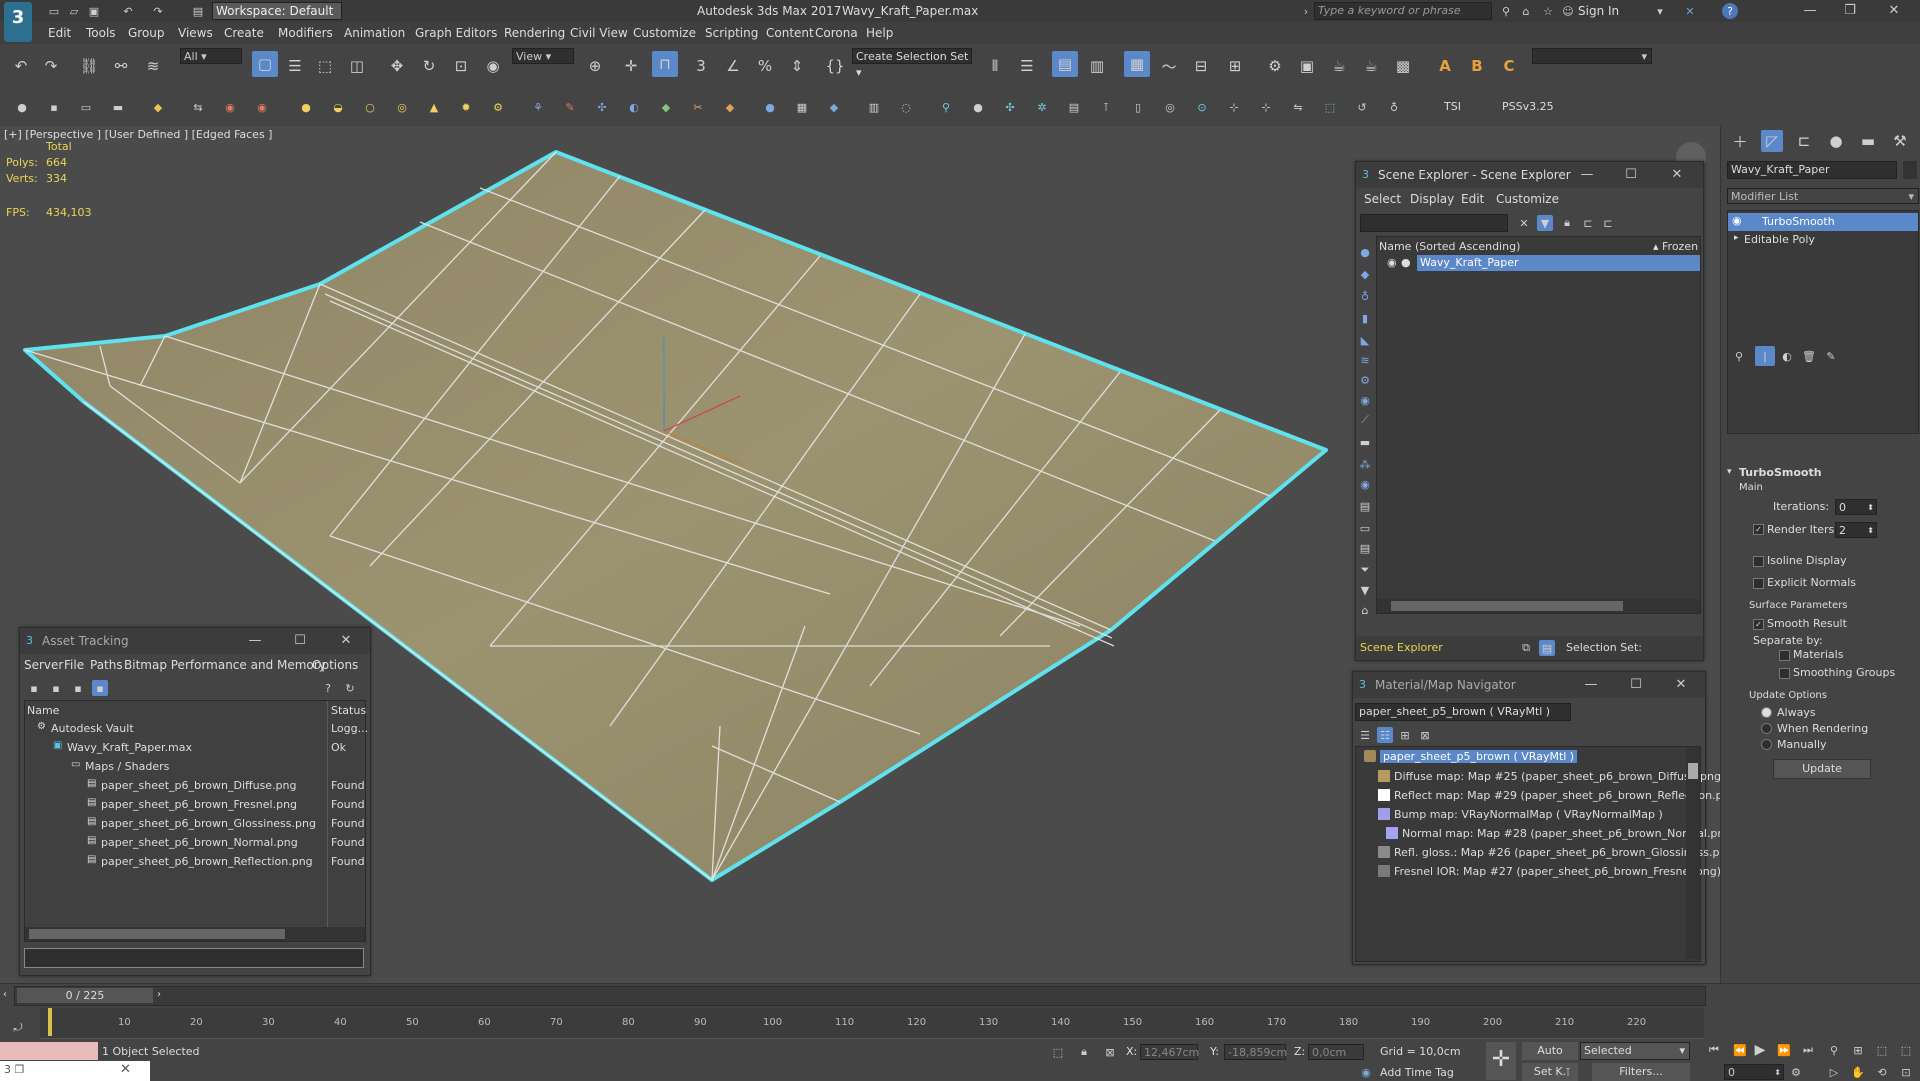 This screenshot has height=1081, width=1920. What do you see at coordinates (1477, 66) in the screenshot?
I see `text-b-icon: B` at bounding box center [1477, 66].